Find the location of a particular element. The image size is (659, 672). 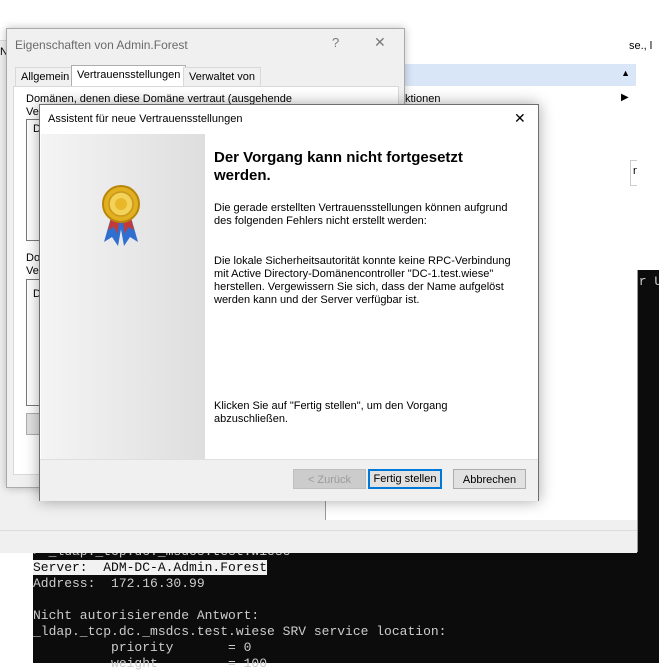

console-line: Nicht autorisierende Antwort: is located at coordinates (146, 615).